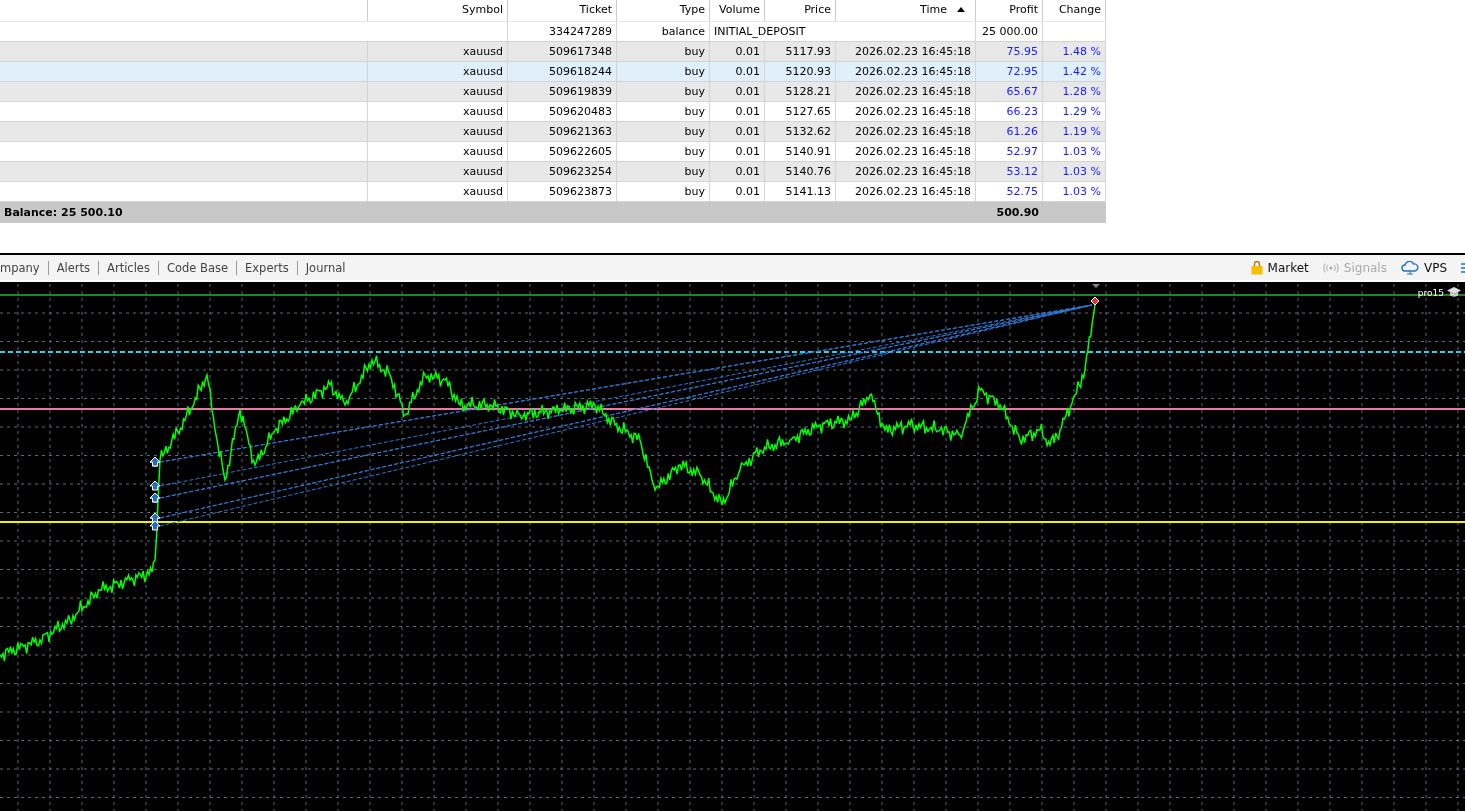 Image resolution: width=1465 pixels, height=811 pixels. What do you see at coordinates (961, 9) in the screenshot?
I see `sort-arrow-icon` at bounding box center [961, 9].